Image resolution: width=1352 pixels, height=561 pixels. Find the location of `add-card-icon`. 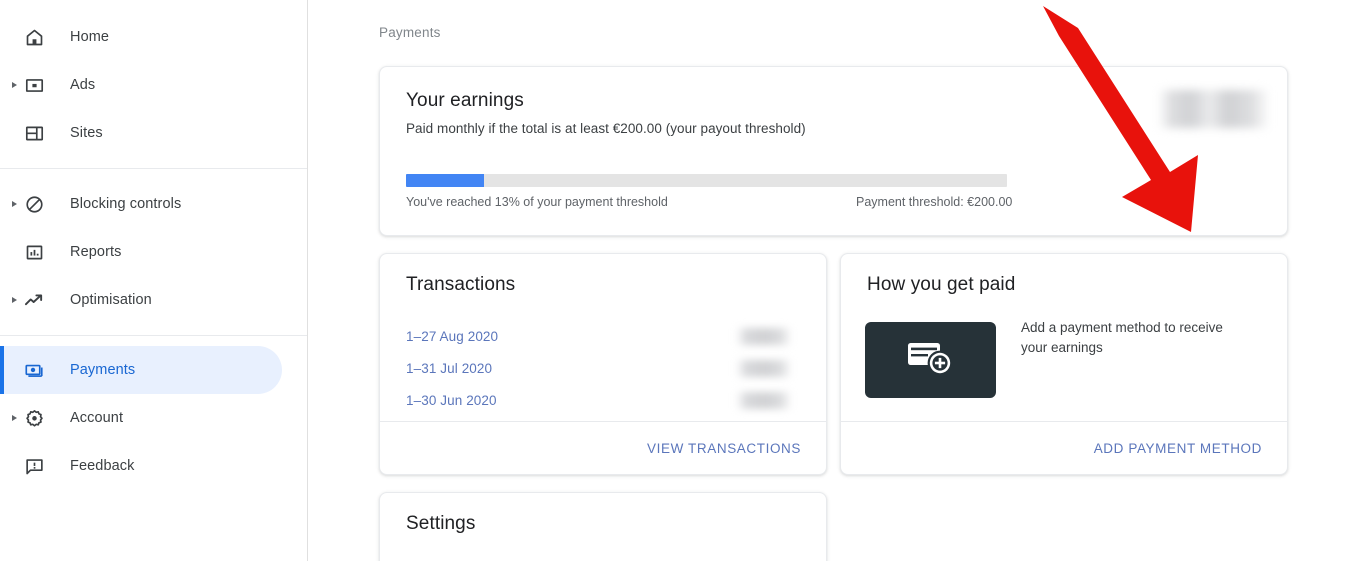

add-card-icon is located at coordinates (931, 360).